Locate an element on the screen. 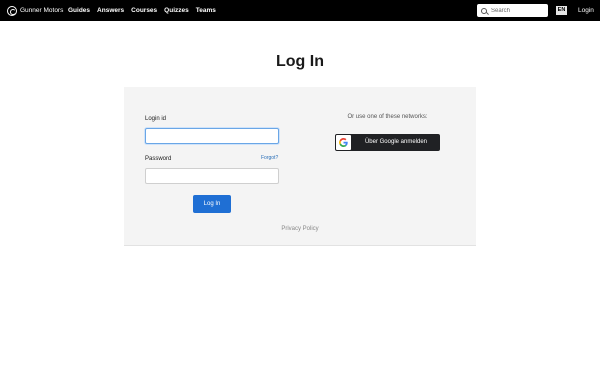 The height and width of the screenshot is (375, 600). brand-name: Gunner Motors is located at coordinates (42, 10).